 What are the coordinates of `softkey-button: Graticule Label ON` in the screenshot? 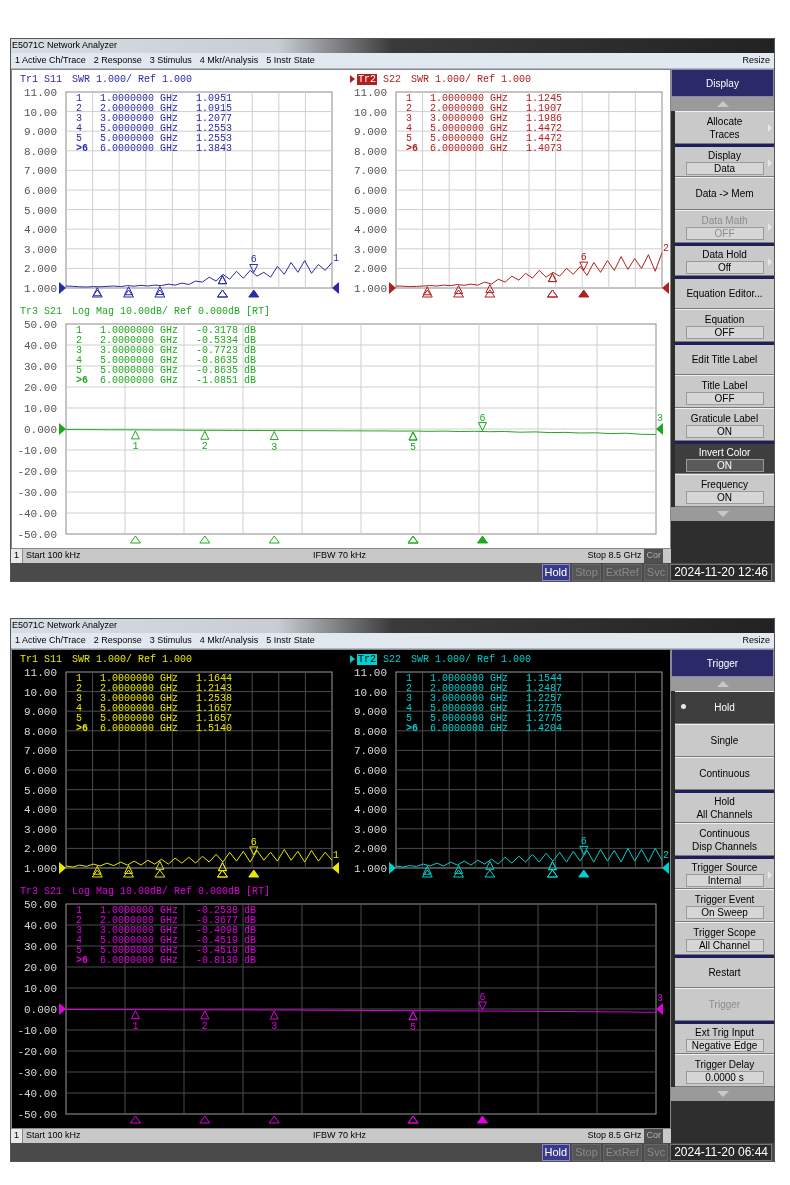 It's located at (724, 424).